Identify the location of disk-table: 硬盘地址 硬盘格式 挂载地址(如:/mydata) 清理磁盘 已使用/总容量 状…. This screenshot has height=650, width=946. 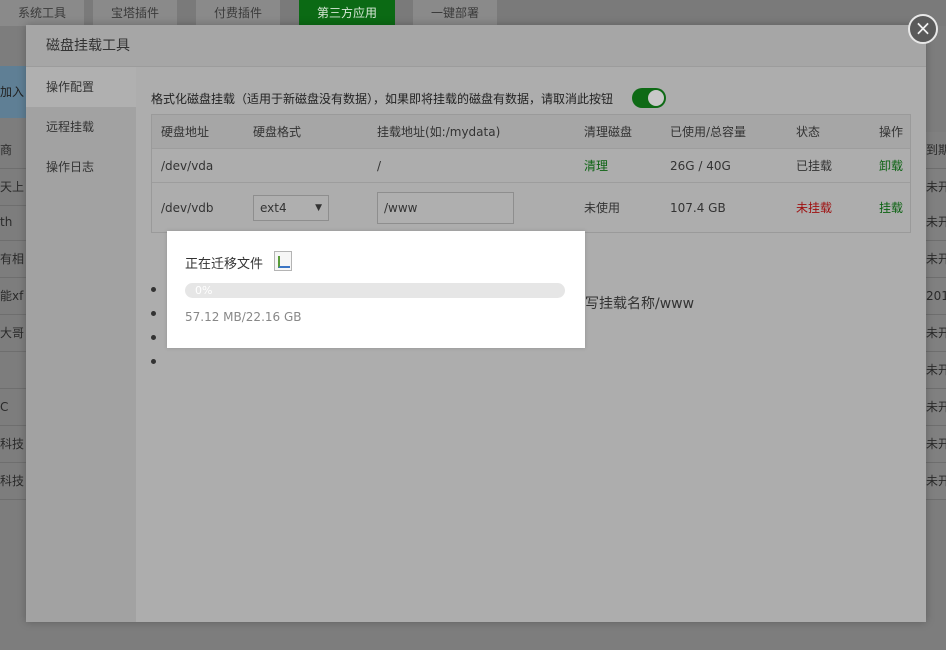
(531, 173).